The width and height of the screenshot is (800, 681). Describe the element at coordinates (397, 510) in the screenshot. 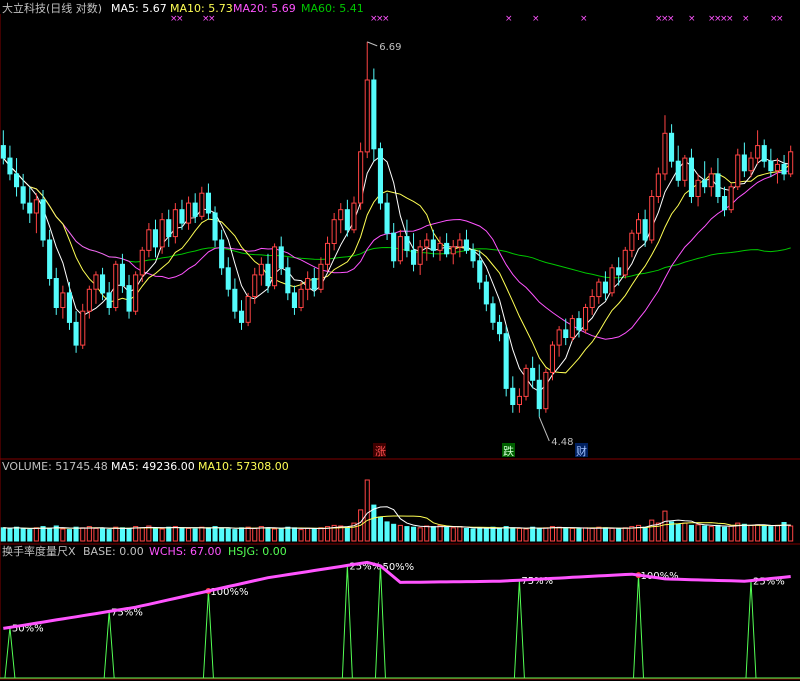

I see `volume-bars` at that location.